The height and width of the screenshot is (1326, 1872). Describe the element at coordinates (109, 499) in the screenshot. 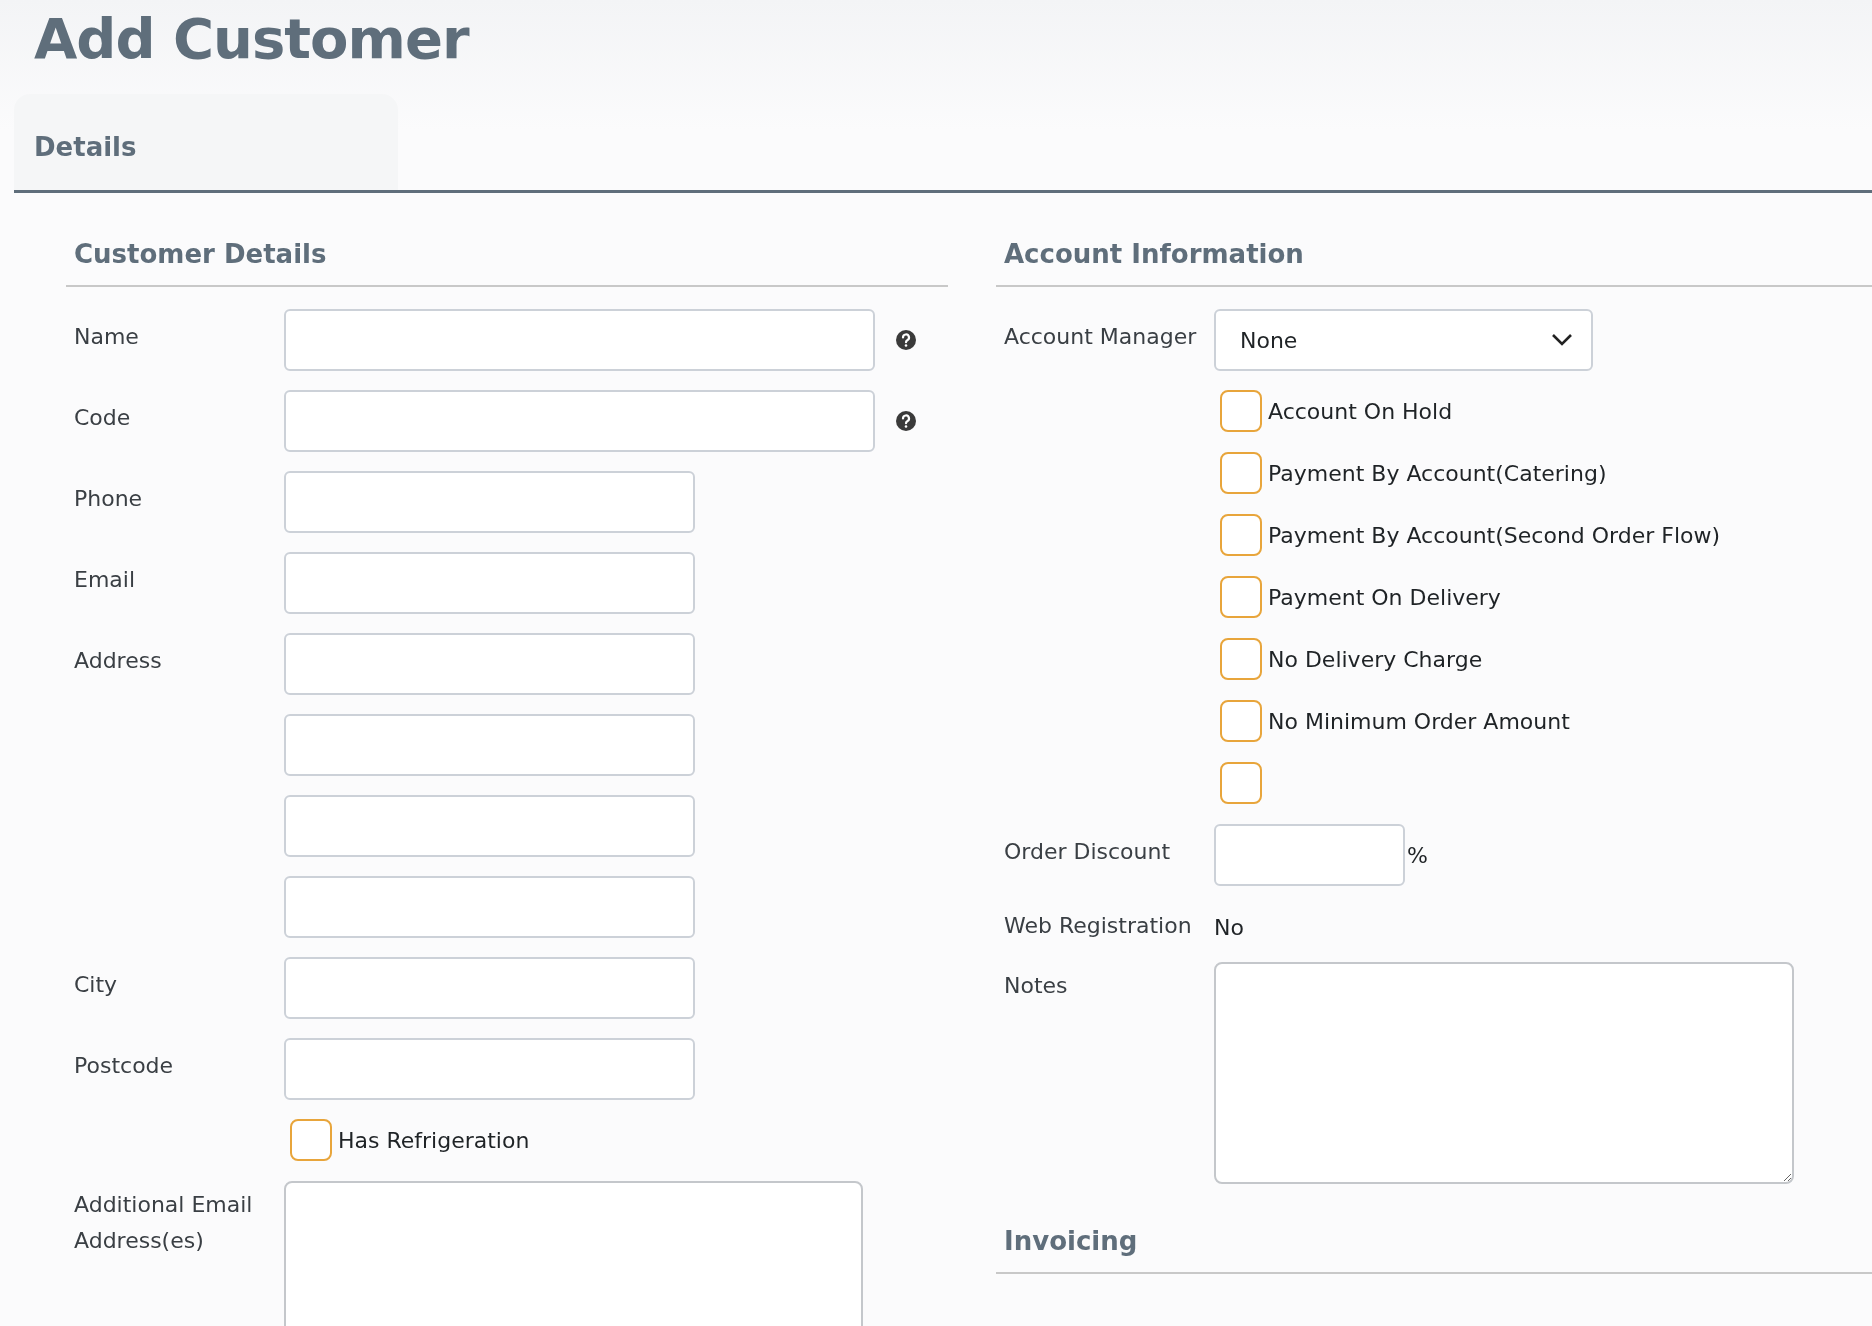

I see `field-label: Phone` at that location.